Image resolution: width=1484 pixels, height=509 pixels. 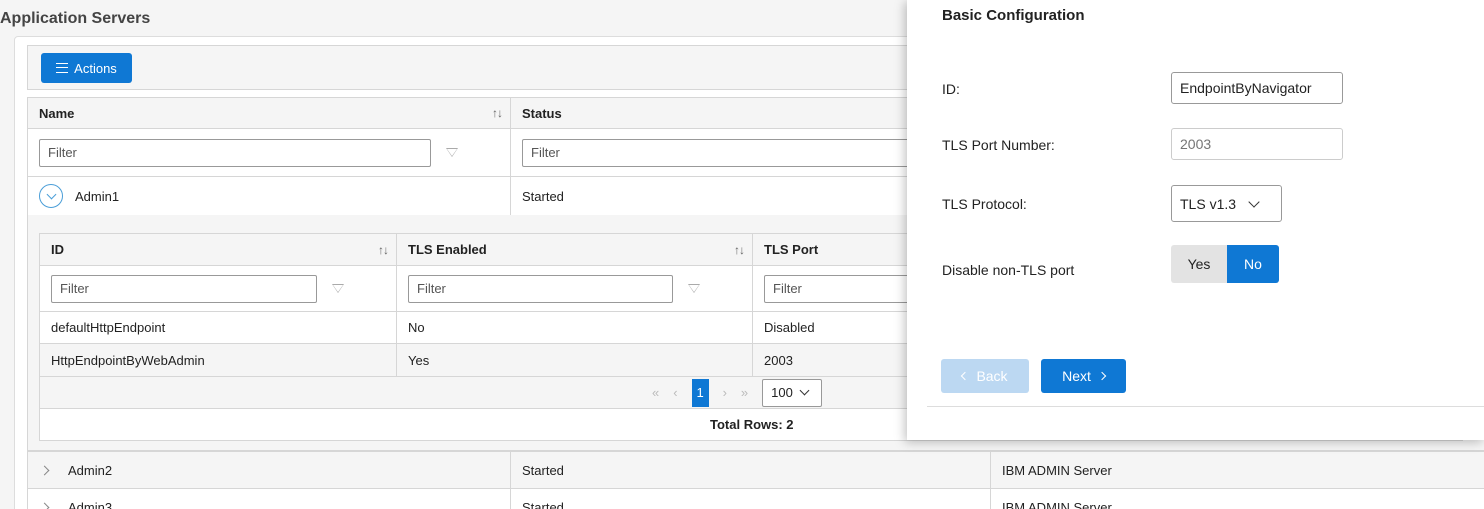 I want to click on disable-non-tls-toggle: Yes No, so click(x=1225, y=264).